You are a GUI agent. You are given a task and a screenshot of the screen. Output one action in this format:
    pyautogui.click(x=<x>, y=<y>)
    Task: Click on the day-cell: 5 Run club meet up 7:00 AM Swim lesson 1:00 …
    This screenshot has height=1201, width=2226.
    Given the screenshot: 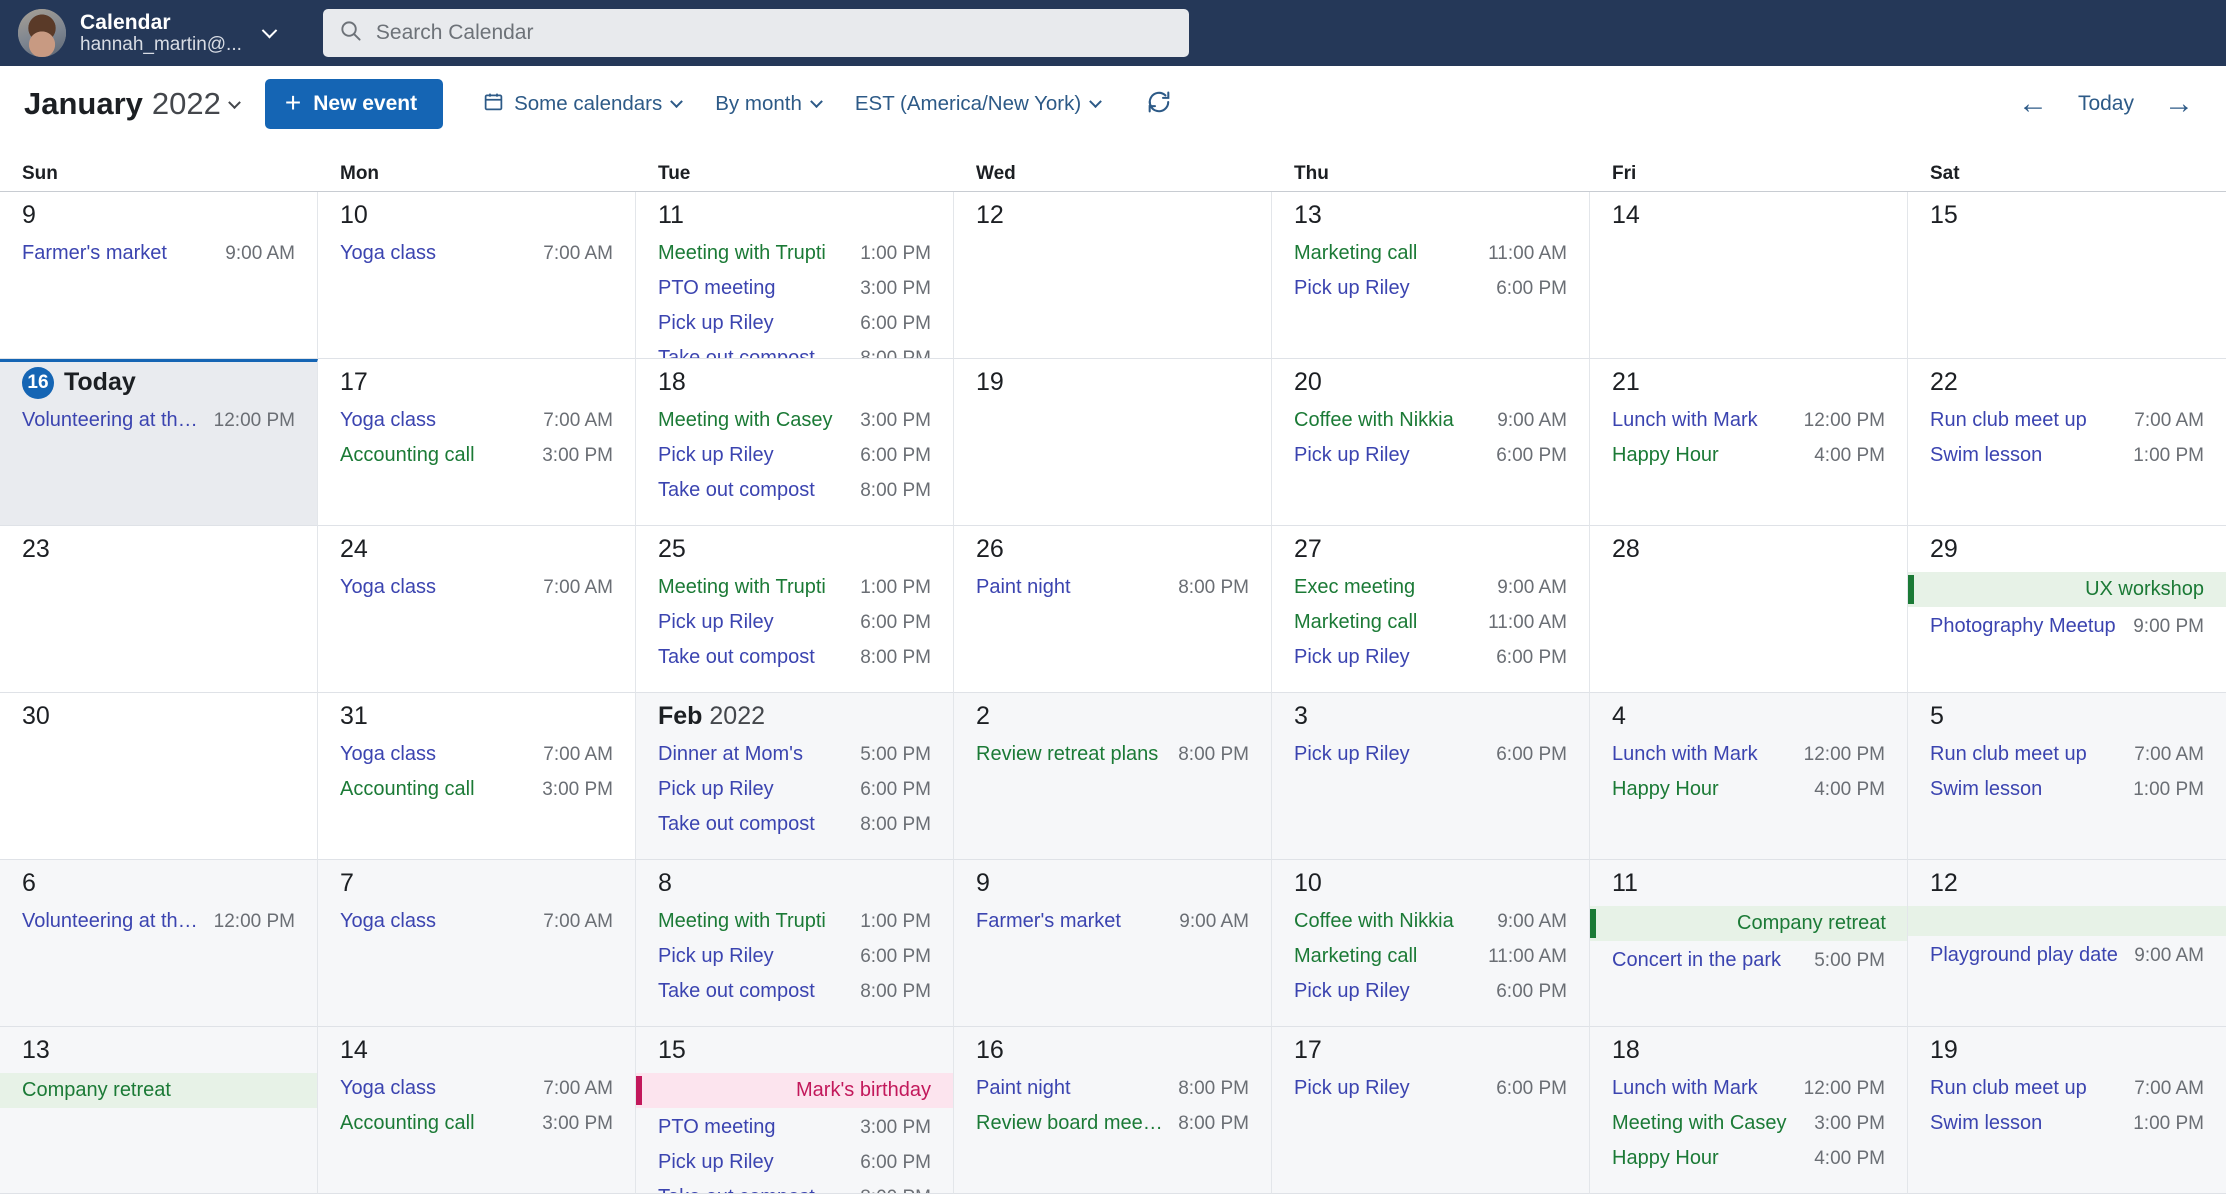 What is the action you would take?
    pyautogui.click(x=2067, y=776)
    